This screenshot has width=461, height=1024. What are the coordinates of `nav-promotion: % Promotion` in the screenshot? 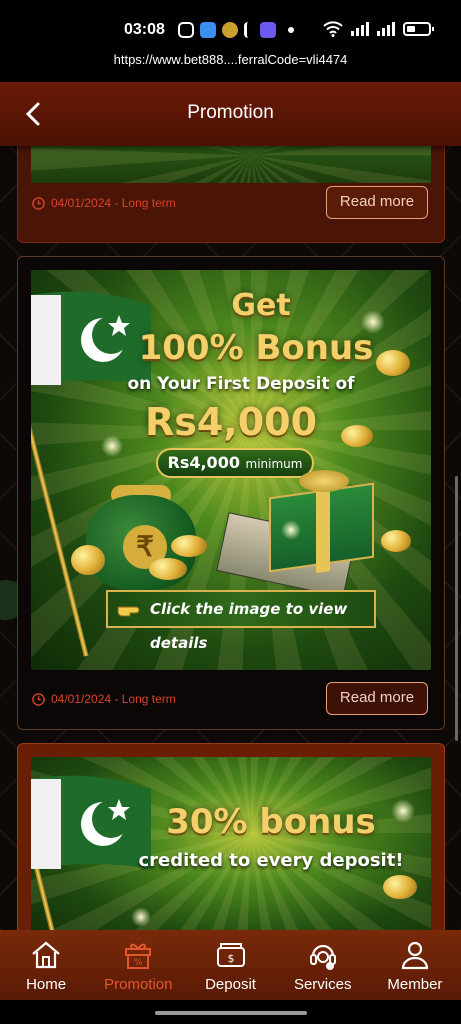 It's located at (138, 965).